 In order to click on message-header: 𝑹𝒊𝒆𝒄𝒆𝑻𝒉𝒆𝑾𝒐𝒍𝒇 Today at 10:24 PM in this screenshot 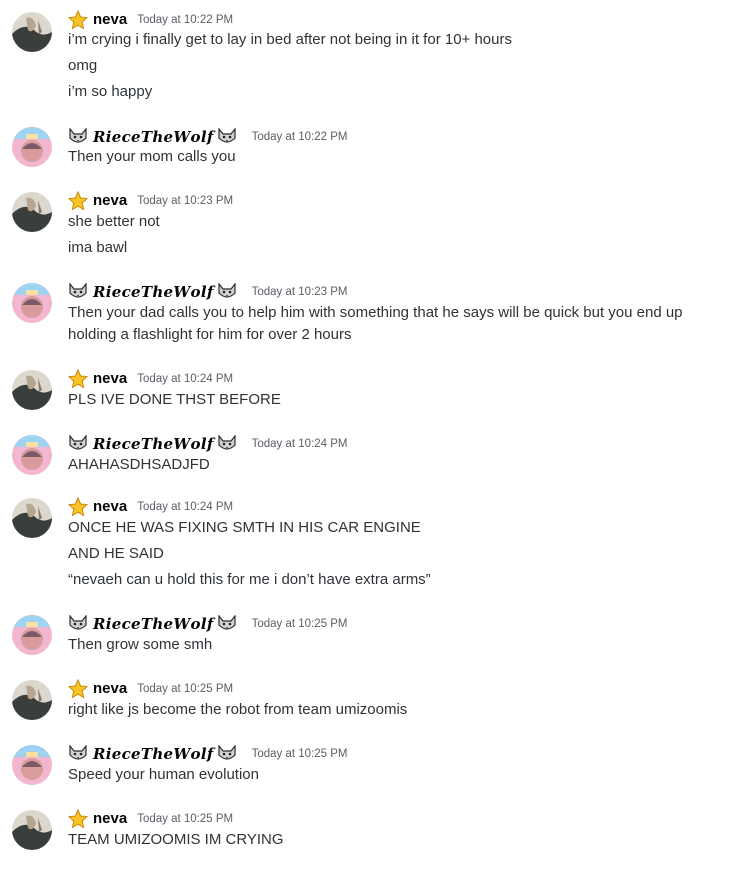, I will do `click(208, 444)`.